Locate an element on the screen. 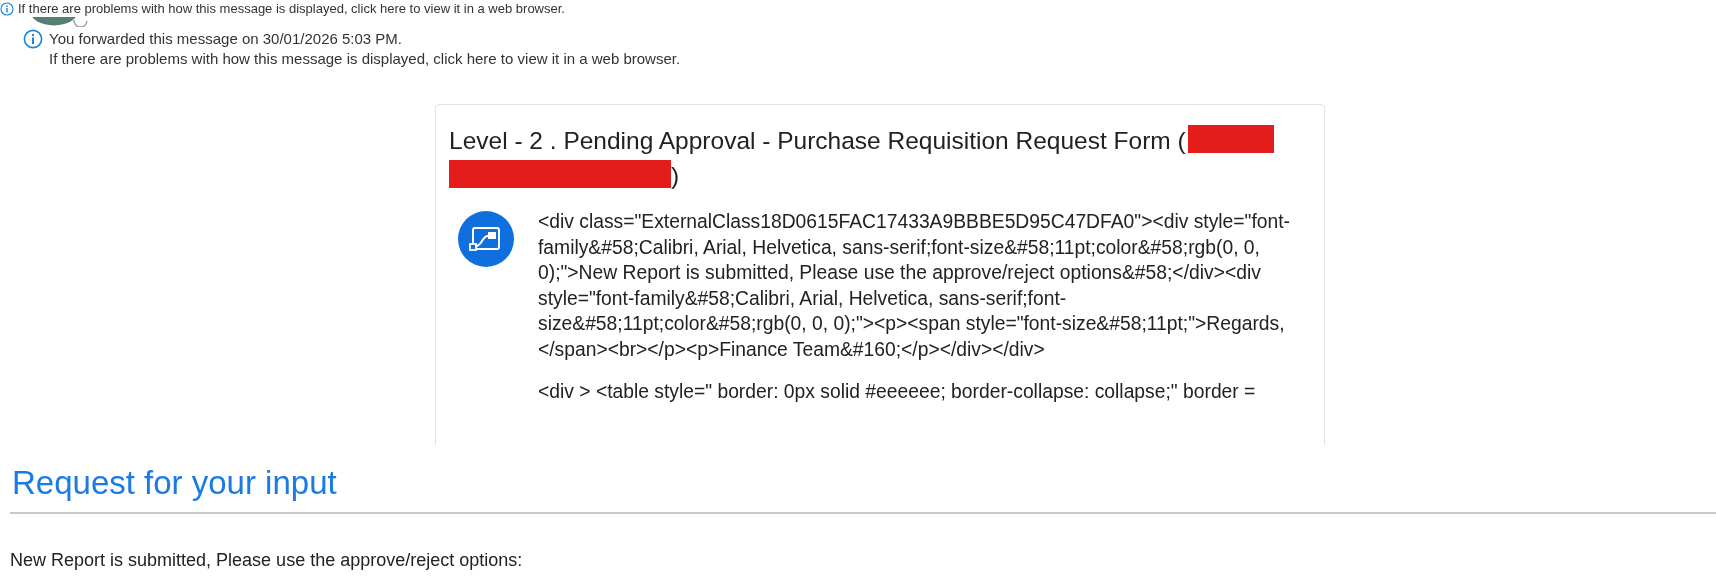 This screenshot has height=580, width=1716. flow-logo-icon is located at coordinates (486, 239).